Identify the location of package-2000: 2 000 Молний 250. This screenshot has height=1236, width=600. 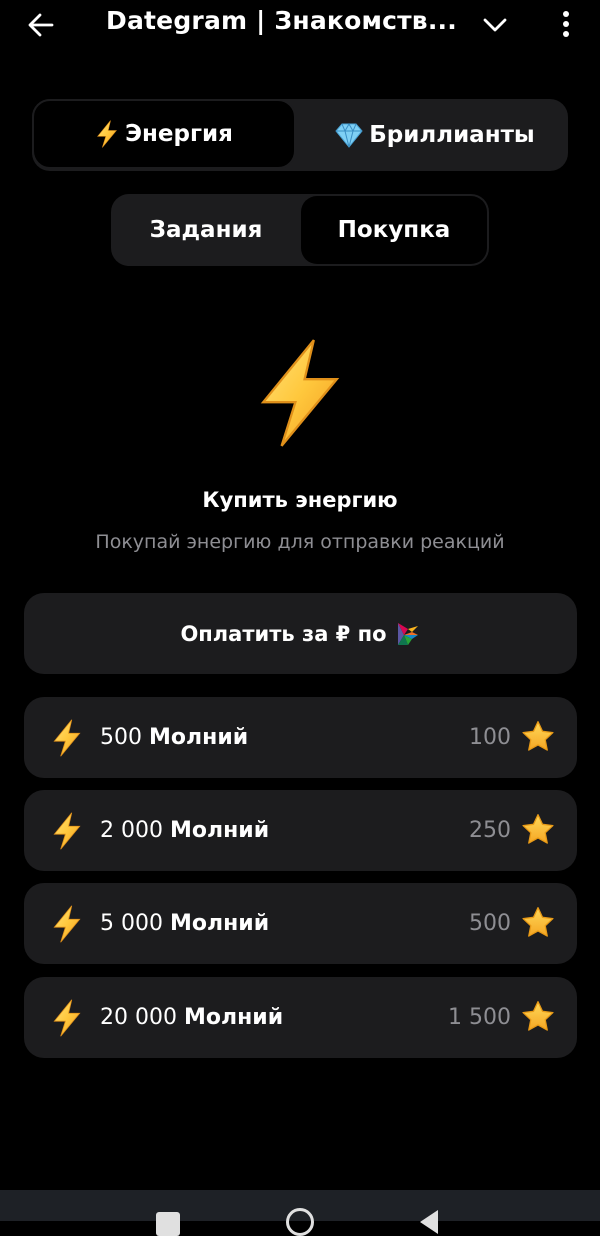
(300, 830).